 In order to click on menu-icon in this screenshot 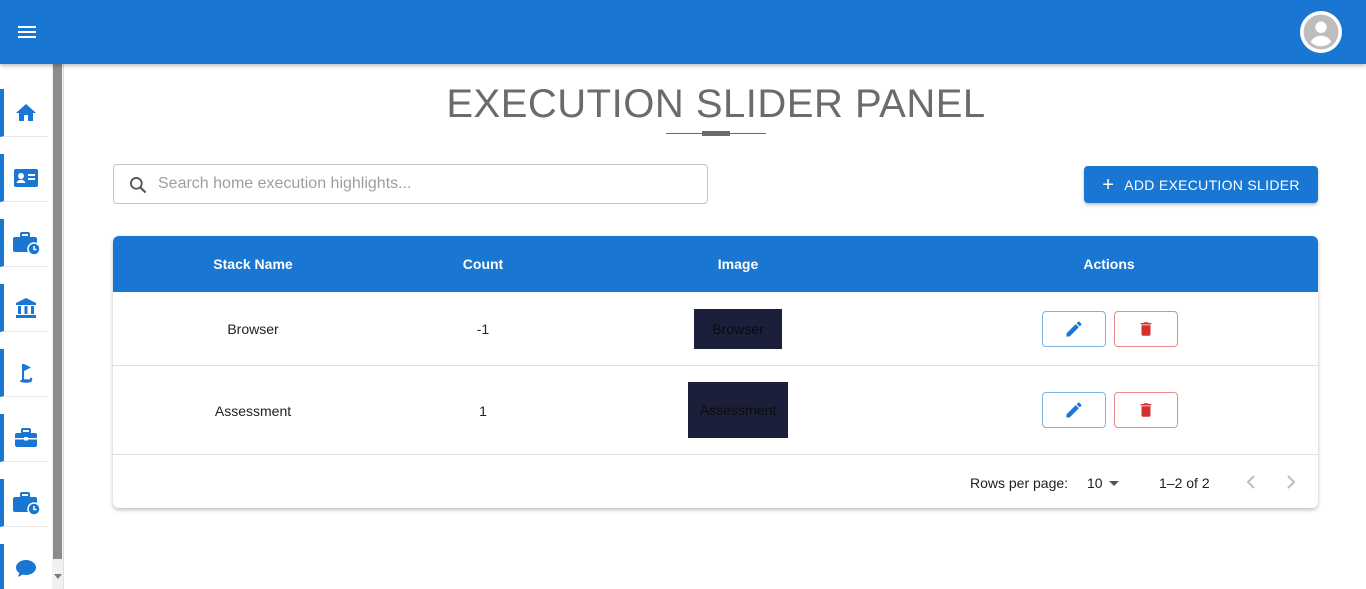, I will do `click(32, 32)`.